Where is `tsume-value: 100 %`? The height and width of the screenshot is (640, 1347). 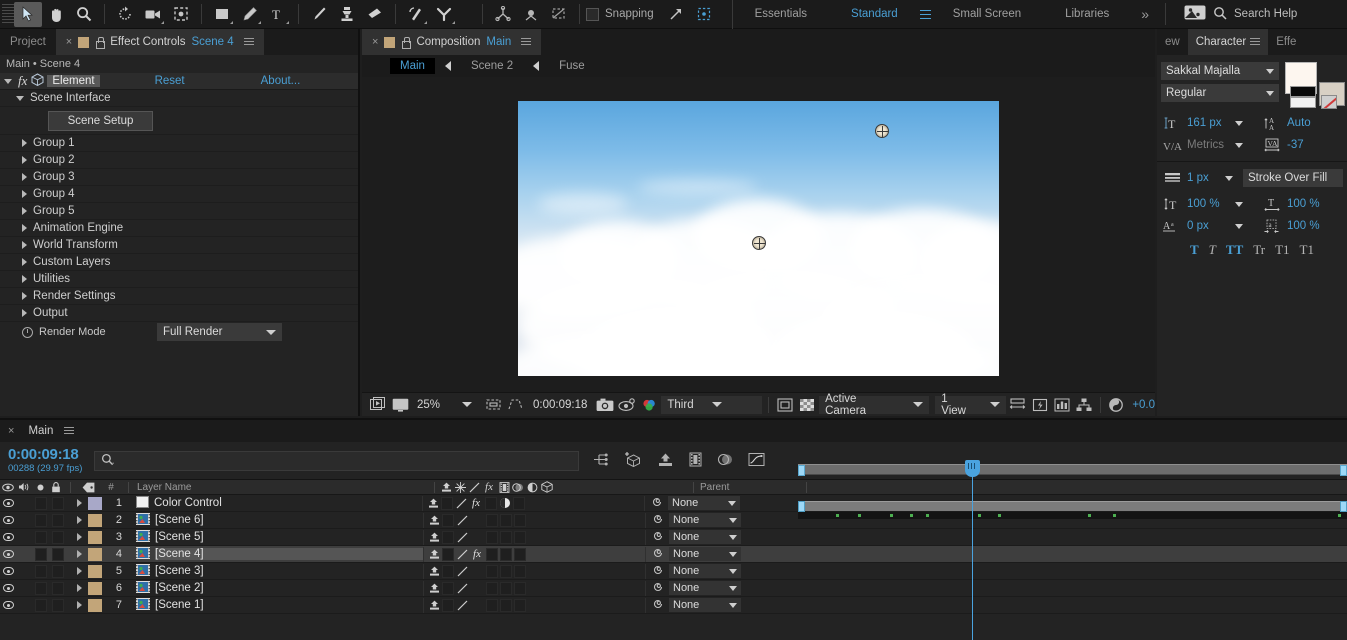 tsume-value: 100 % is located at coordinates (1303, 226).